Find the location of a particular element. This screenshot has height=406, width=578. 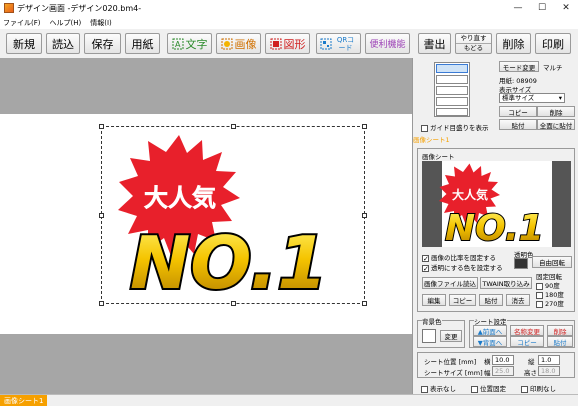

send-back-button: ▼背面へ is located at coordinates (490, 341).